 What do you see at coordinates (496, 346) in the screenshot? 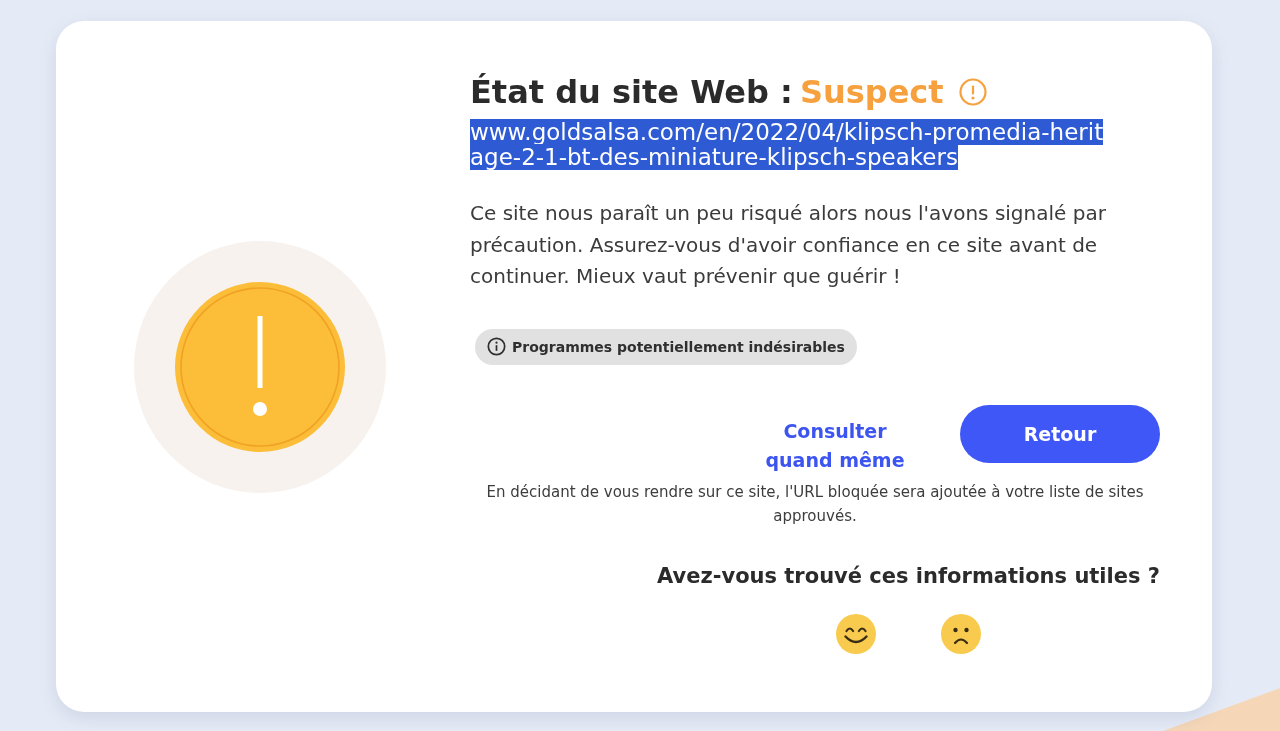
I see `info-icon` at bounding box center [496, 346].